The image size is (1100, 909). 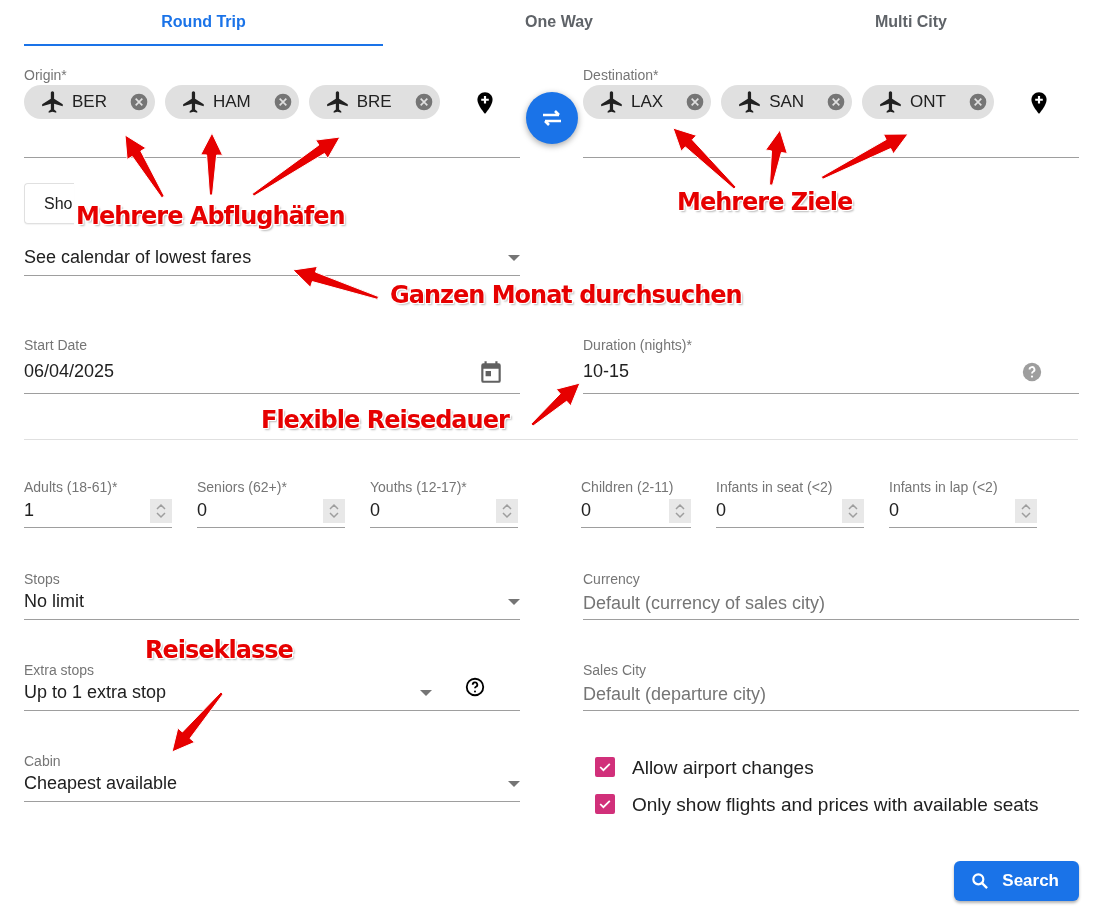 I want to click on search-button: Search, so click(x=1016, y=881).